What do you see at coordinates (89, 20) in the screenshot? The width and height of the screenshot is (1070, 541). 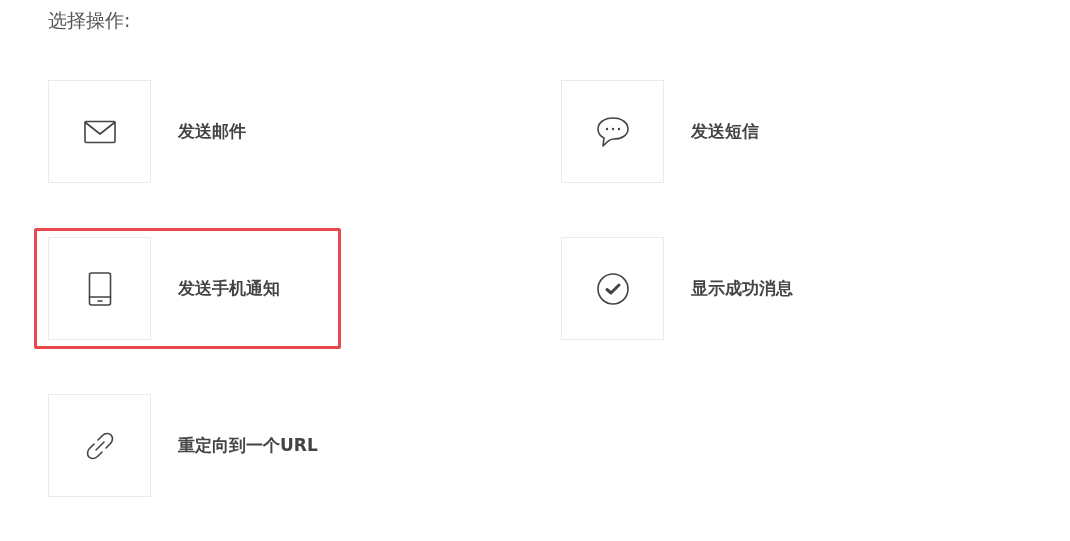 I see `section-heading: 选择操作:` at bounding box center [89, 20].